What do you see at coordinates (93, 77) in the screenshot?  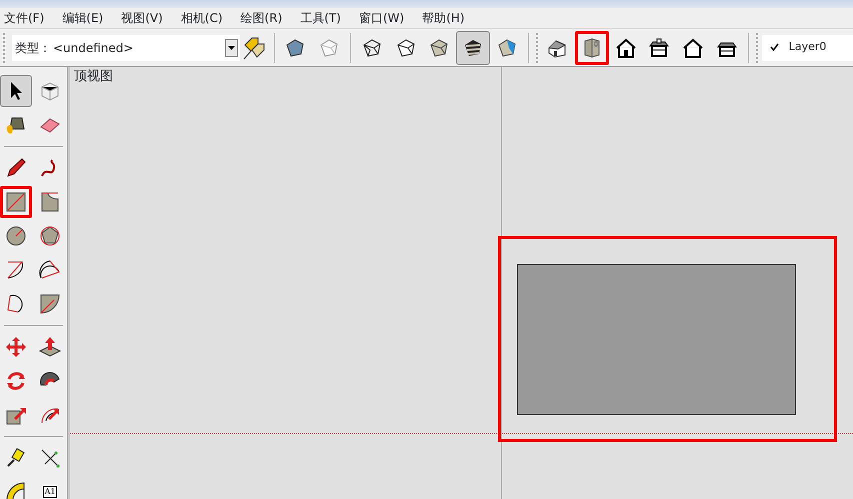 I see `view-label: 顶视图` at bounding box center [93, 77].